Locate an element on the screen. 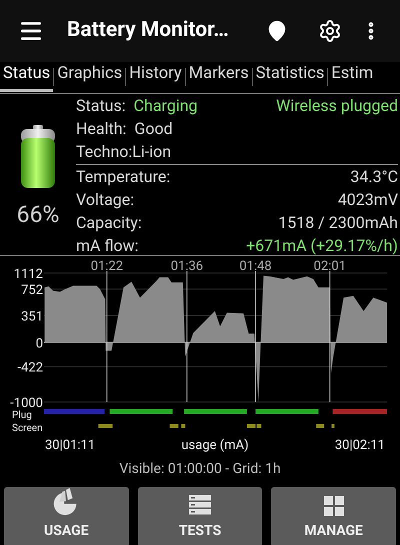  measurement-value: 1518 / 2300mAh is located at coordinates (338, 223).